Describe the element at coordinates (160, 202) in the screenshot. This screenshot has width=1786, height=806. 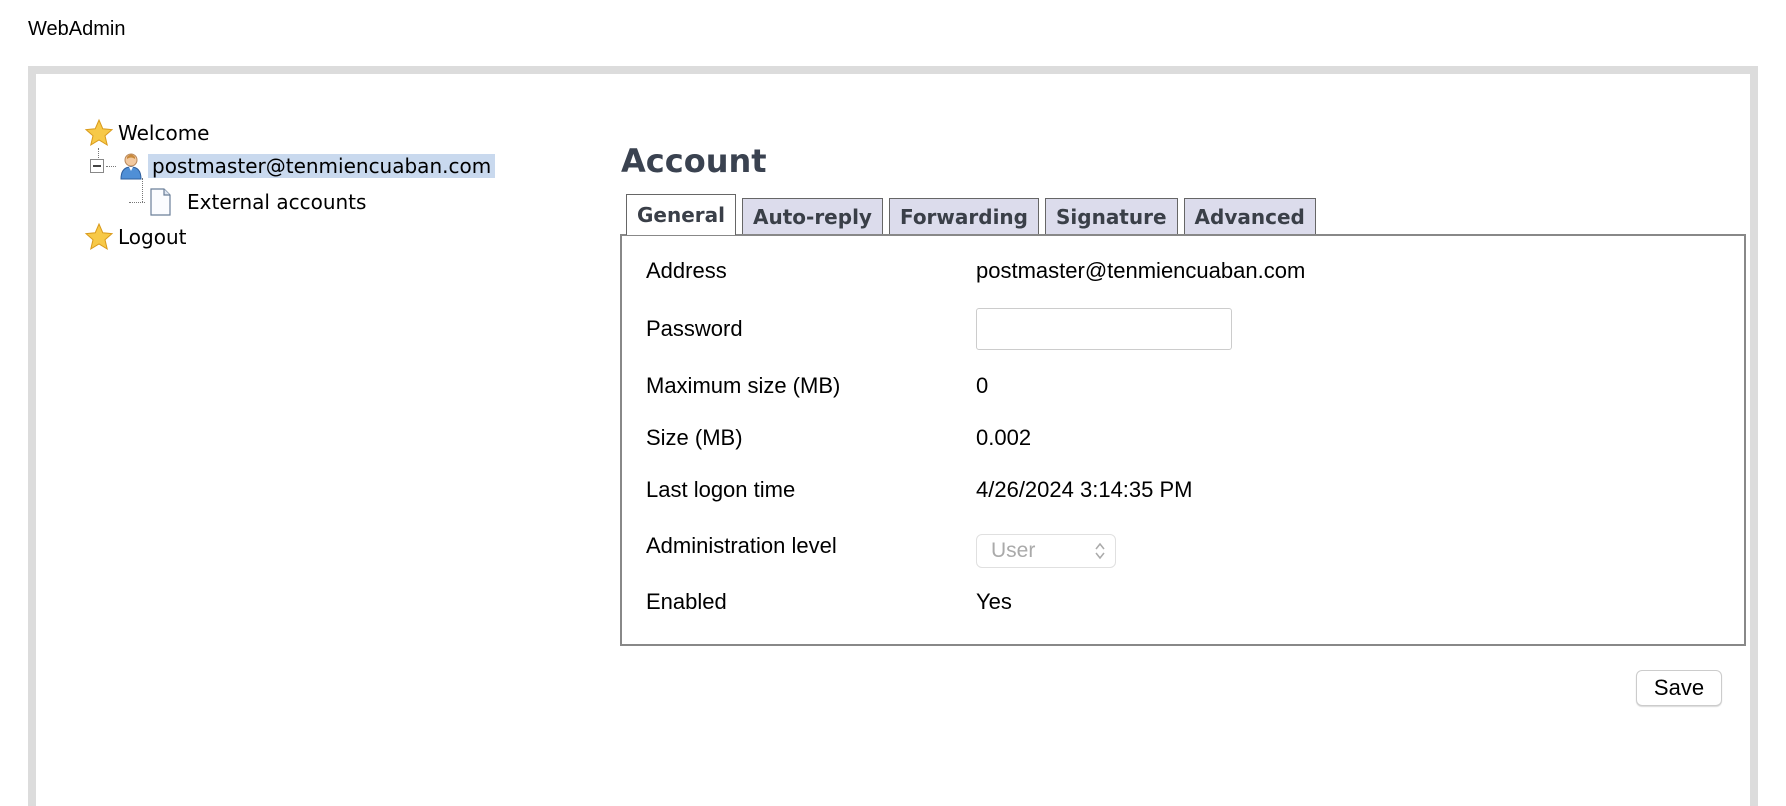
I see `document-icon` at that location.